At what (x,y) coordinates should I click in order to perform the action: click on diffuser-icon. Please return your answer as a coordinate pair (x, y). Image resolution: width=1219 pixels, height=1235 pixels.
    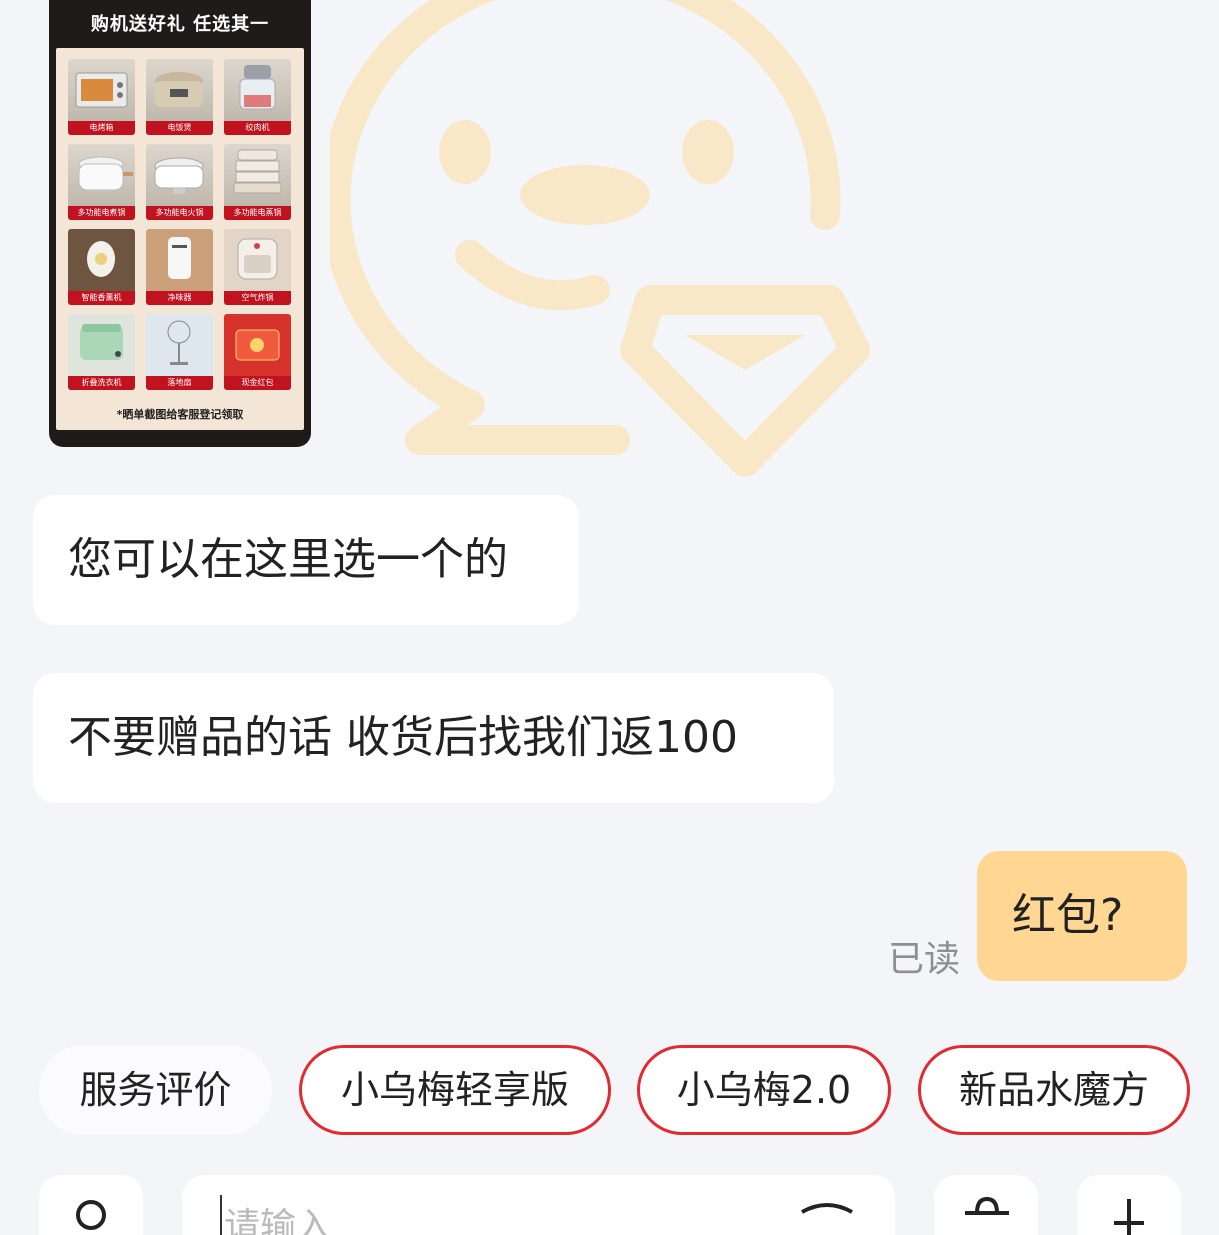
    Looking at the image, I should click on (101, 260).